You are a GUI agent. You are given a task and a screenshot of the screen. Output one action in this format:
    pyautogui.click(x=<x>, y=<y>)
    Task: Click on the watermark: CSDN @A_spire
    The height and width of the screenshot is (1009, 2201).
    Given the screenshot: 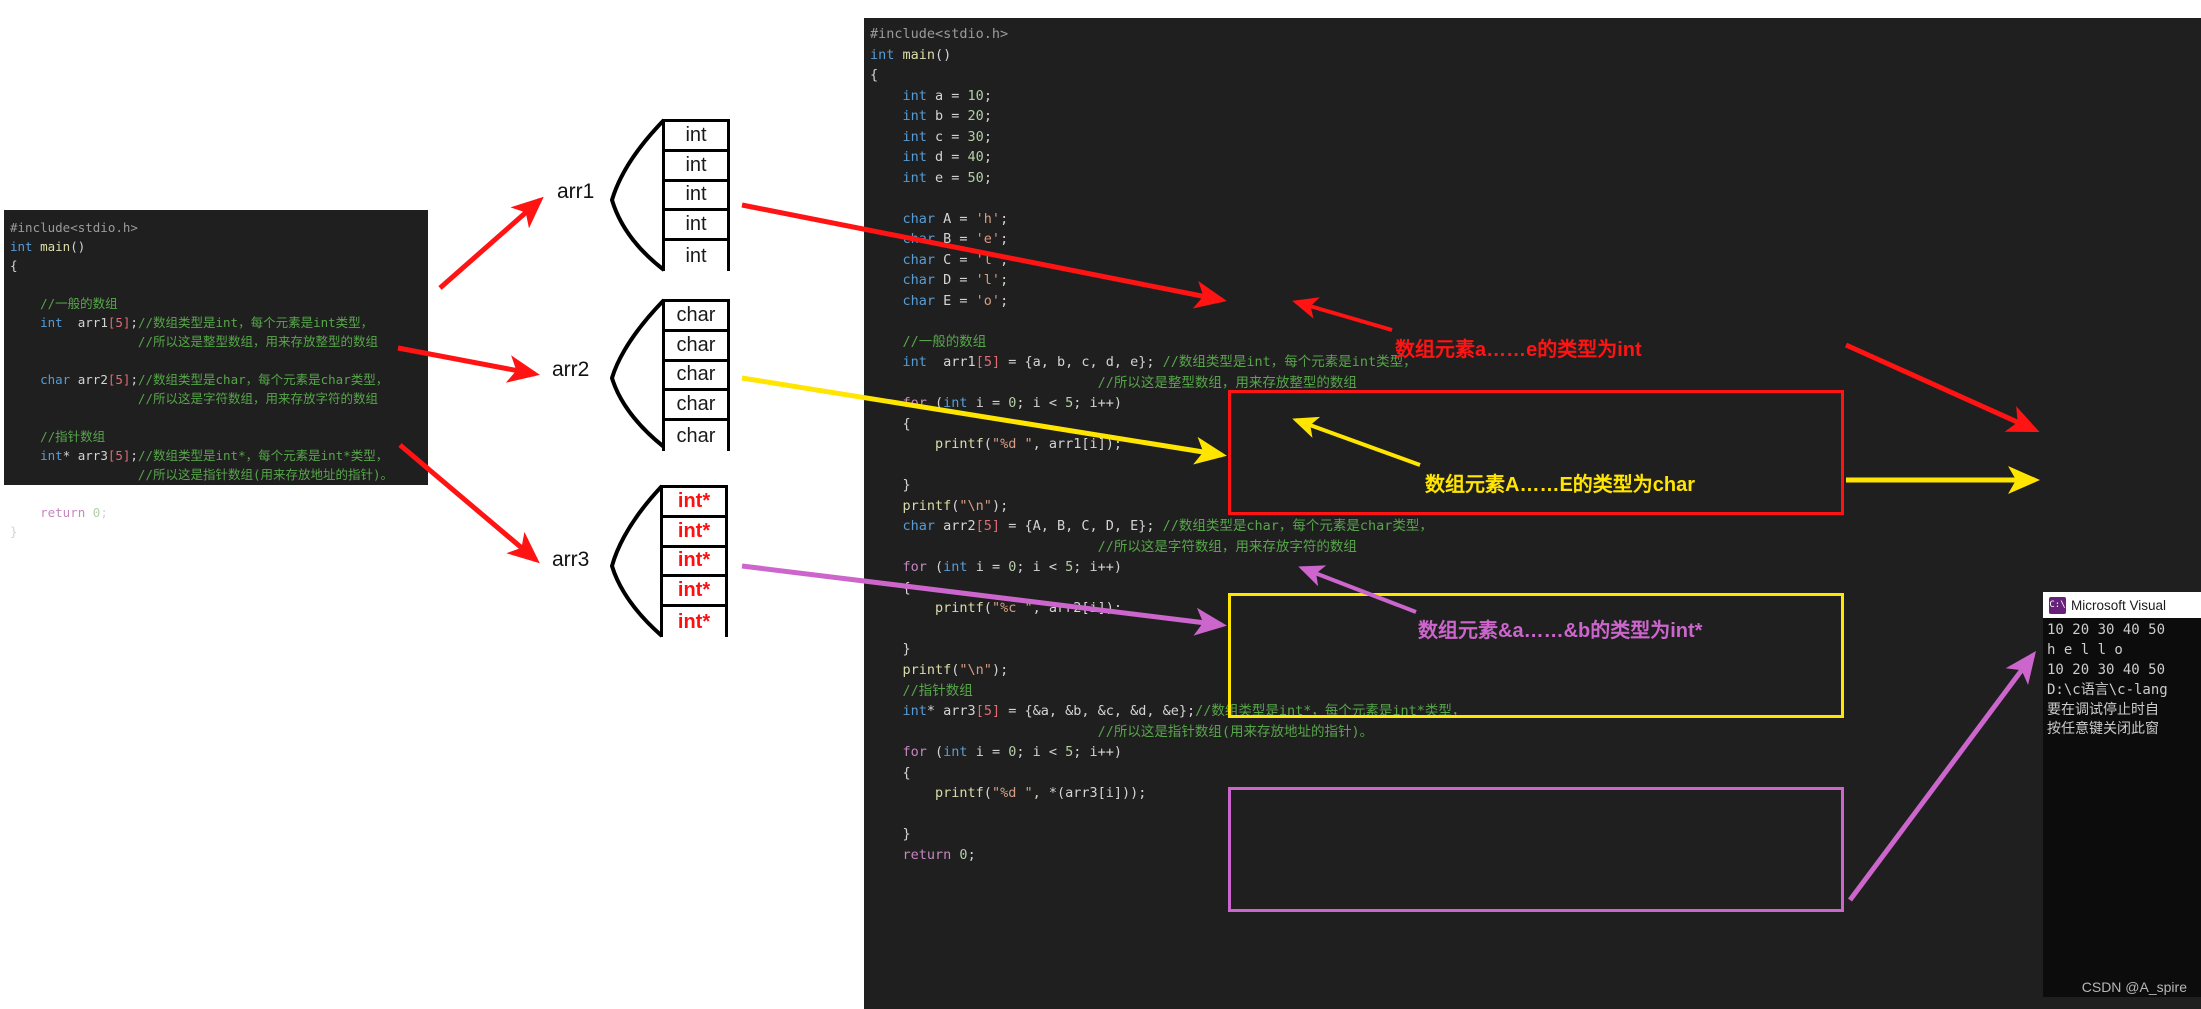 What is the action you would take?
    pyautogui.click(x=2134, y=987)
    